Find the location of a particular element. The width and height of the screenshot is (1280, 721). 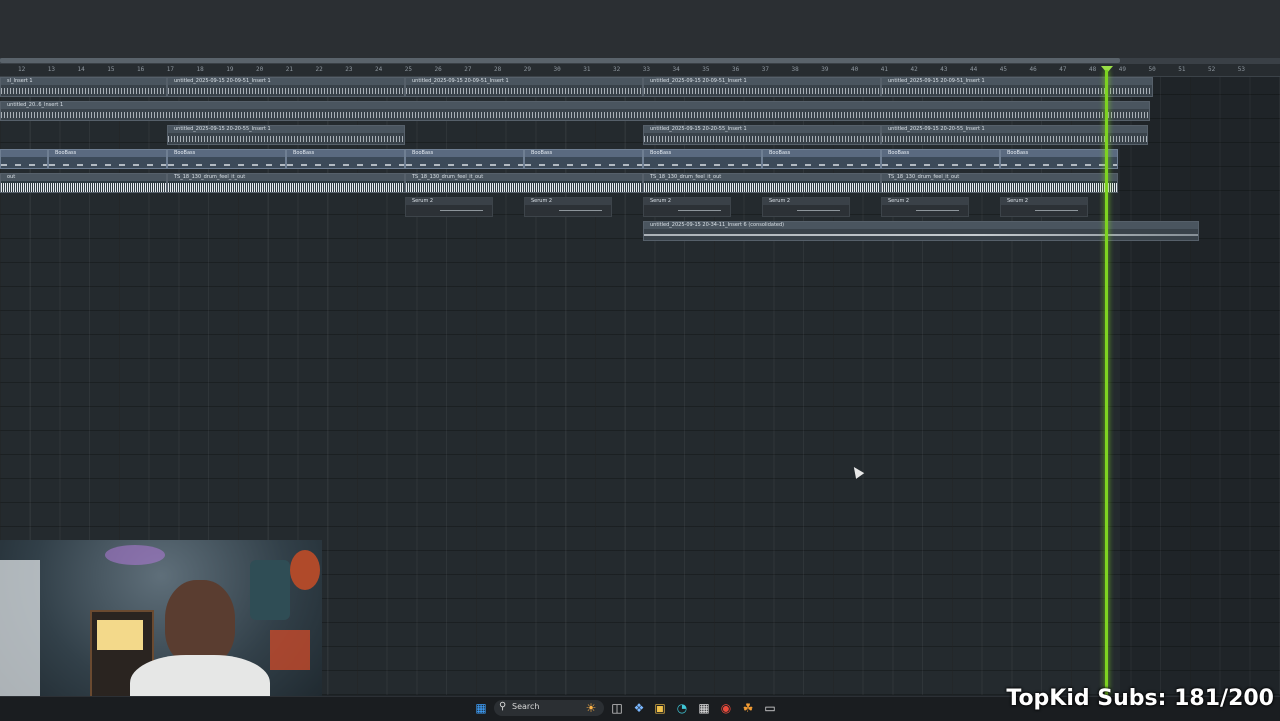

webcam-overlay is located at coordinates (161, 630).